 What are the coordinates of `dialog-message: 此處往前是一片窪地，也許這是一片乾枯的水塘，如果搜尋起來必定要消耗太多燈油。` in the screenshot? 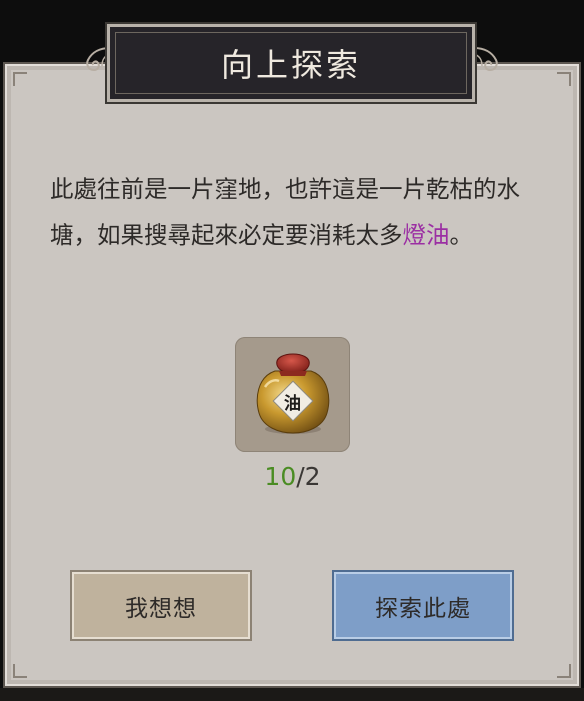 It's located at (300, 212).